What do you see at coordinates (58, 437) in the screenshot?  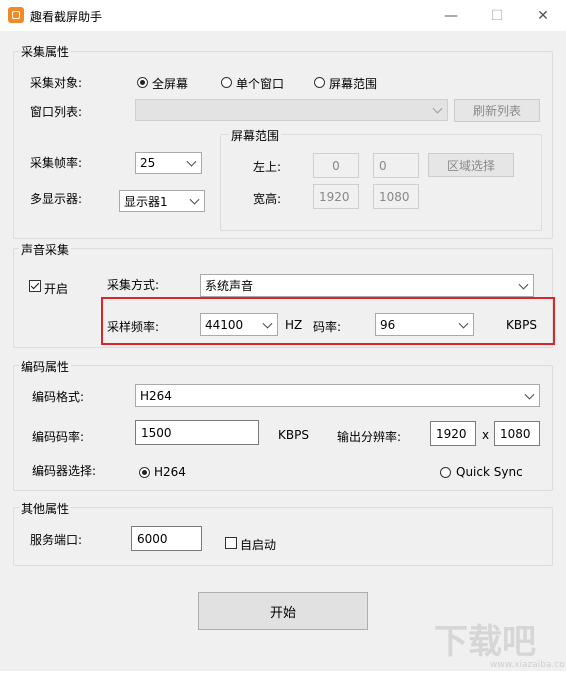 I see `encode-bitrate-label: 编码码率:` at bounding box center [58, 437].